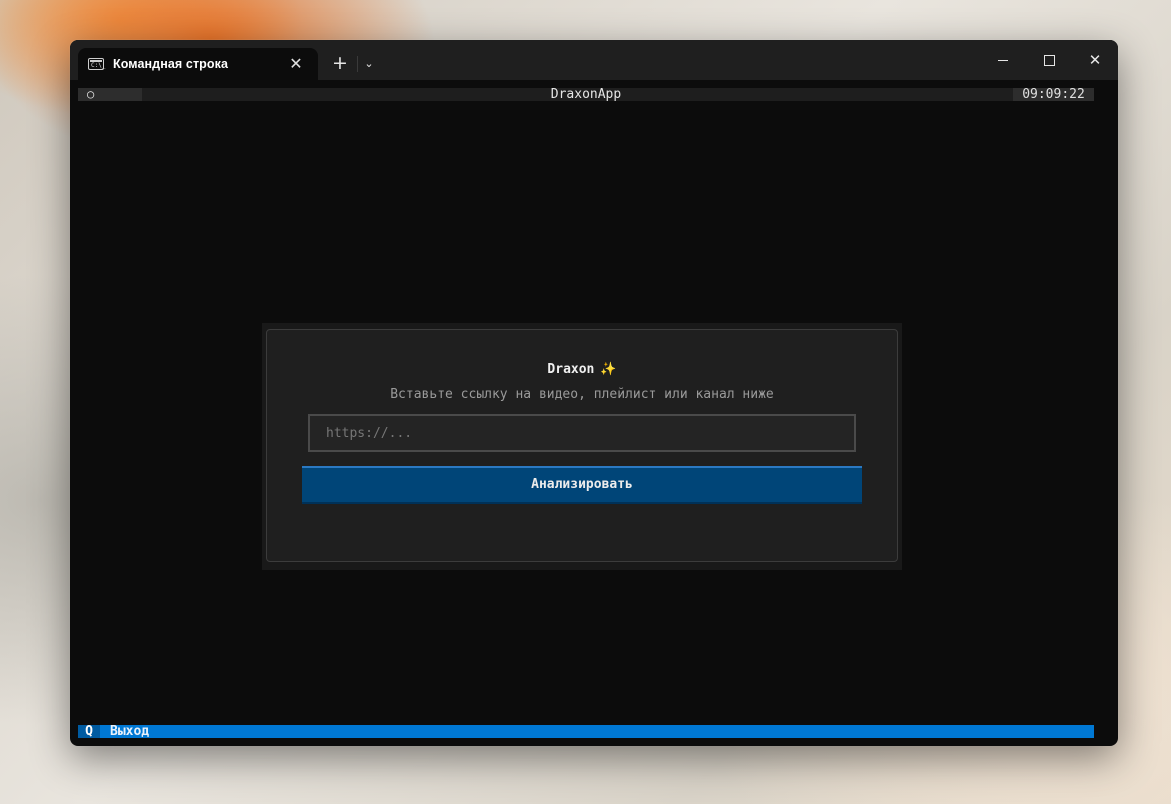  I want to click on close-icon: ✕, so click(1095, 59).